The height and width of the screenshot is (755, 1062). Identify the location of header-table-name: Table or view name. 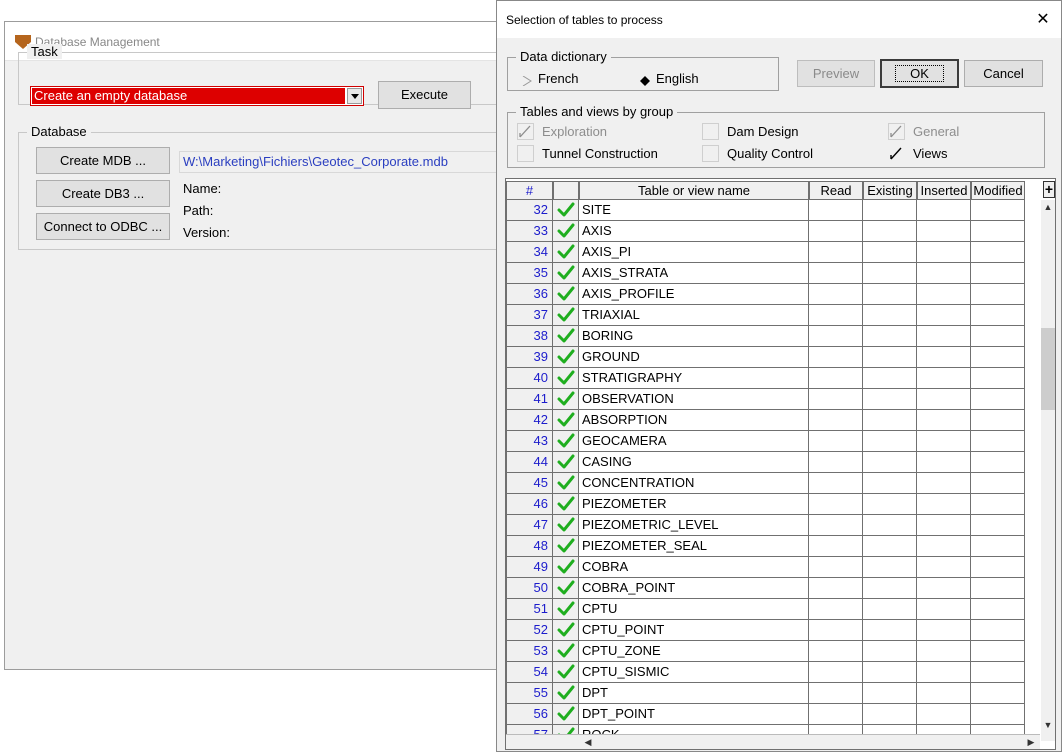
(694, 190).